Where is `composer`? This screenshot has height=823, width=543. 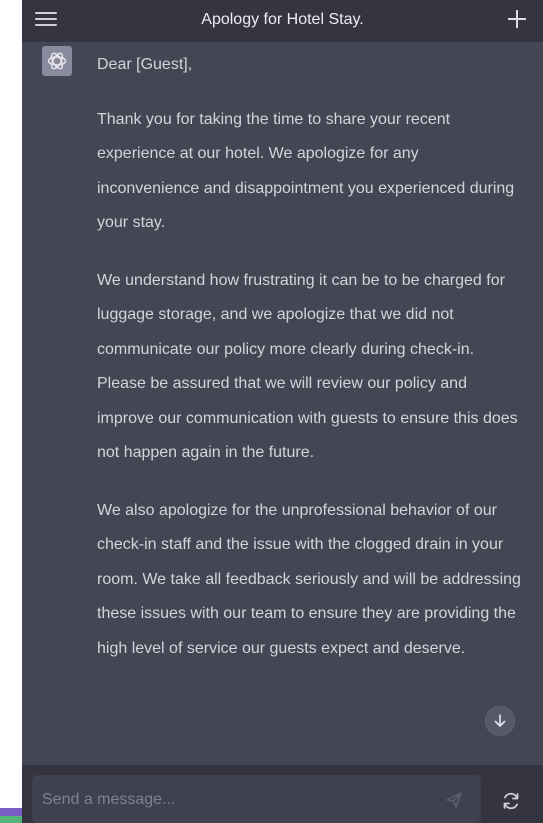 composer is located at coordinates (282, 794).